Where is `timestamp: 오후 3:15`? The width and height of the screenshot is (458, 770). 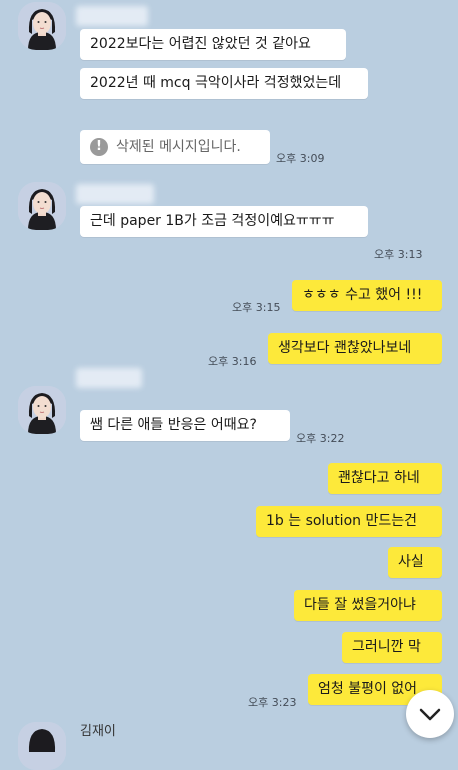
timestamp: 오후 3:15 is located at coordinates (256, 307).